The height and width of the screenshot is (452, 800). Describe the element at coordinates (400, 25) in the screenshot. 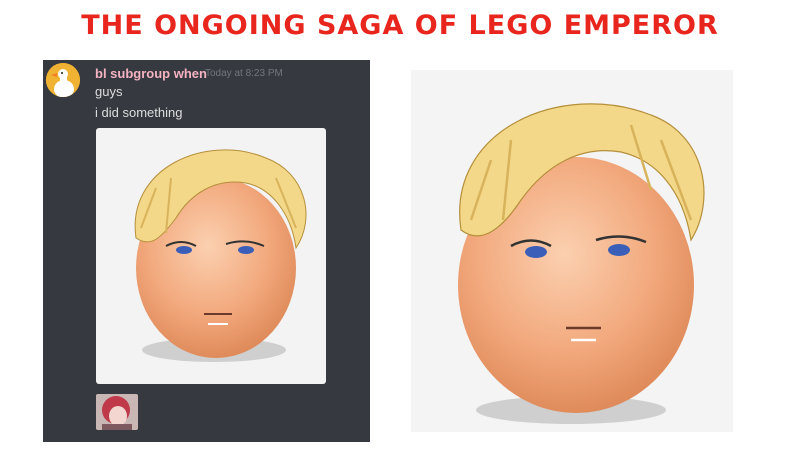

I see `meme-title: THE ONGOING SAGA OF LEGO EMPEROR` at that location.